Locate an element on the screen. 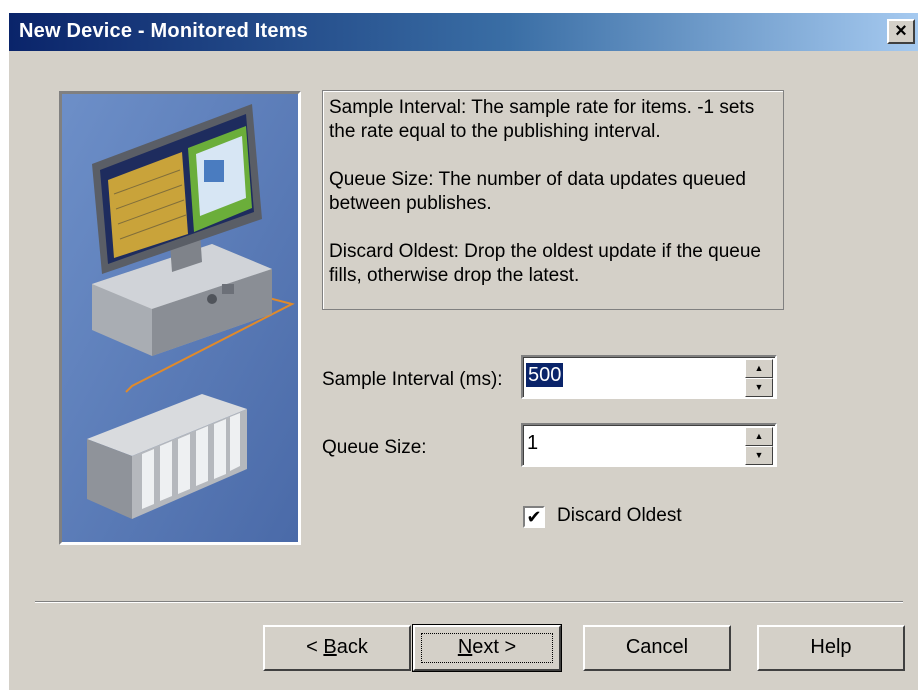  queue-size-input: 1 is located at coordinates (532, 443).